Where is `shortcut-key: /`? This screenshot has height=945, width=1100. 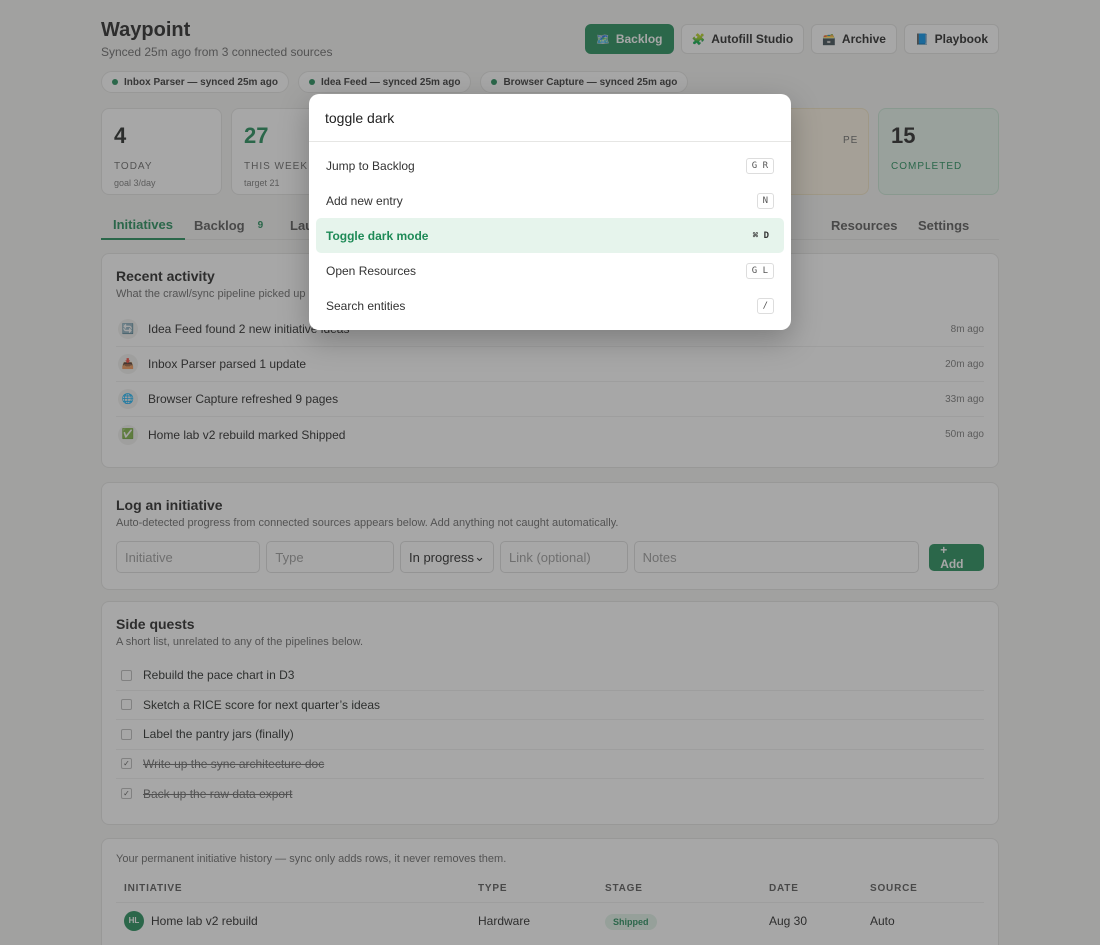 shortcut-key: / is located at coordinates (765, 305).